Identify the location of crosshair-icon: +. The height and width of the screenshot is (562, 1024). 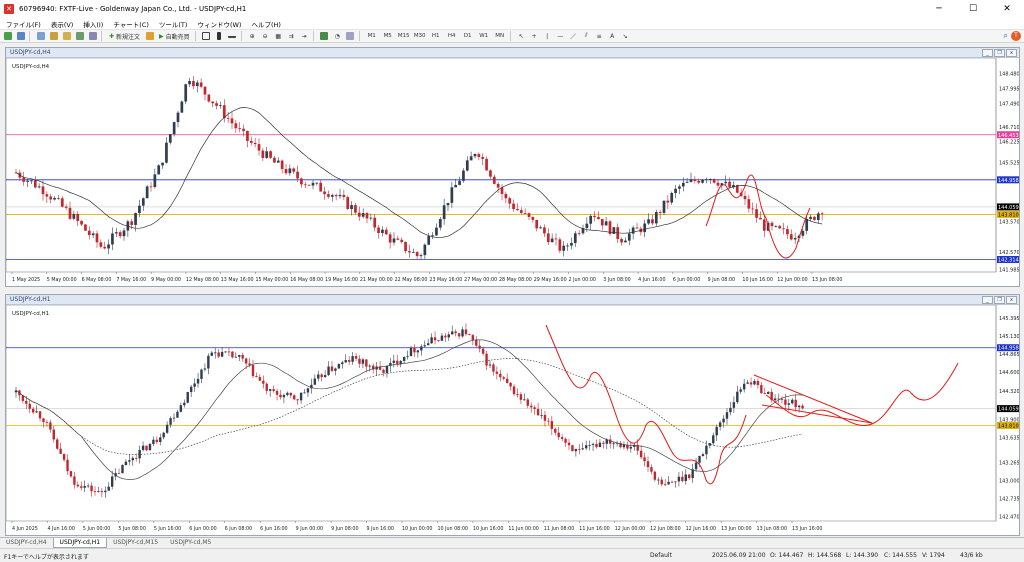
(534, 36).